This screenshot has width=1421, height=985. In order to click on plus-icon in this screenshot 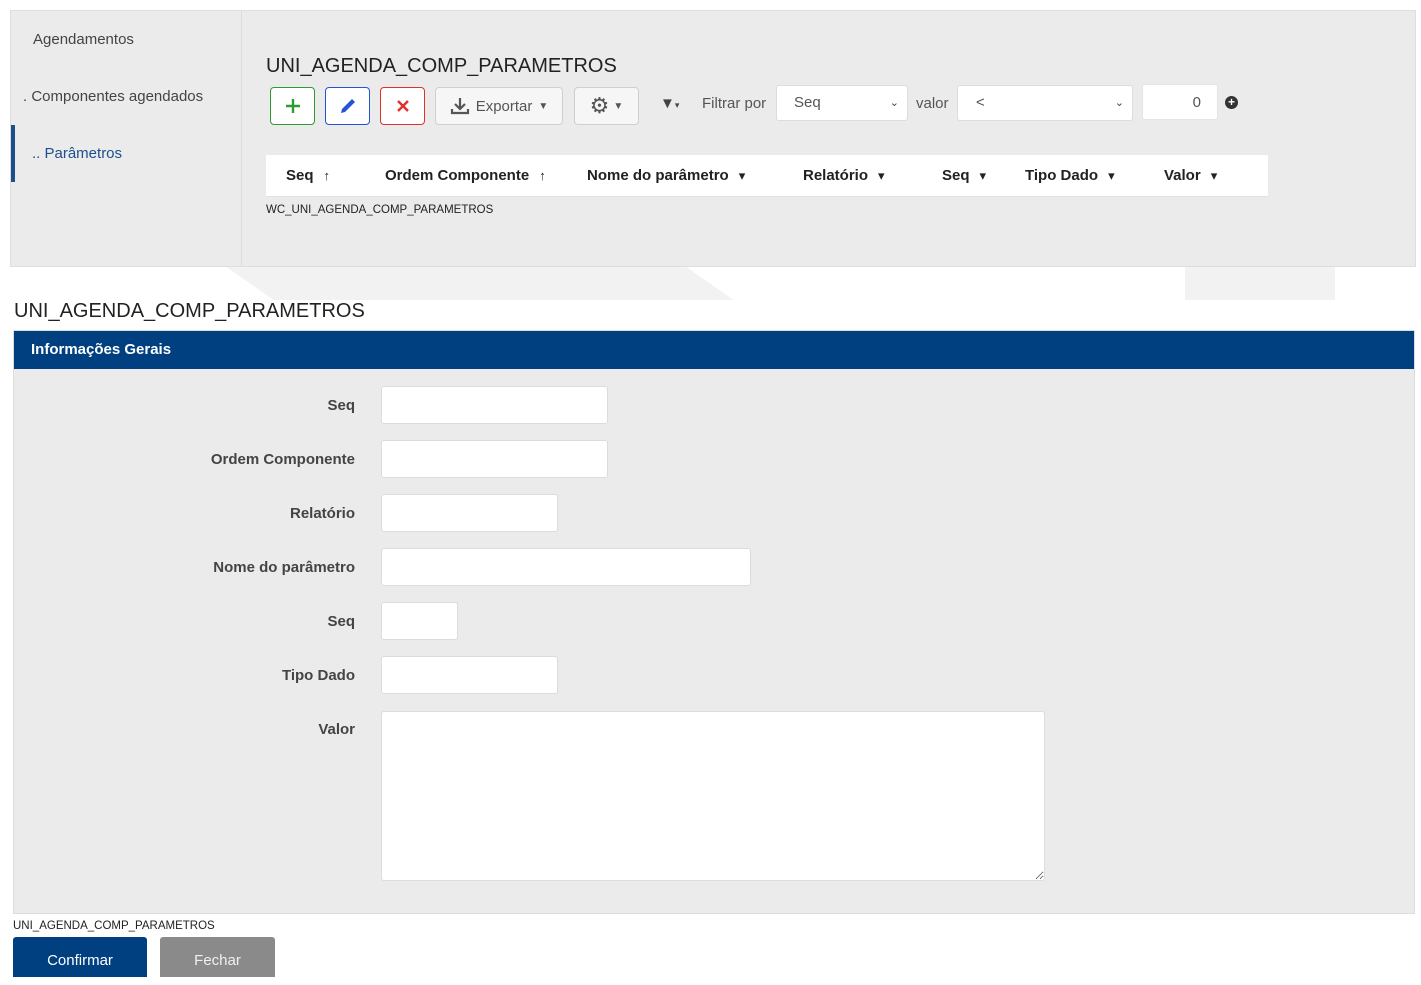, I will do `click(292, 106)`.